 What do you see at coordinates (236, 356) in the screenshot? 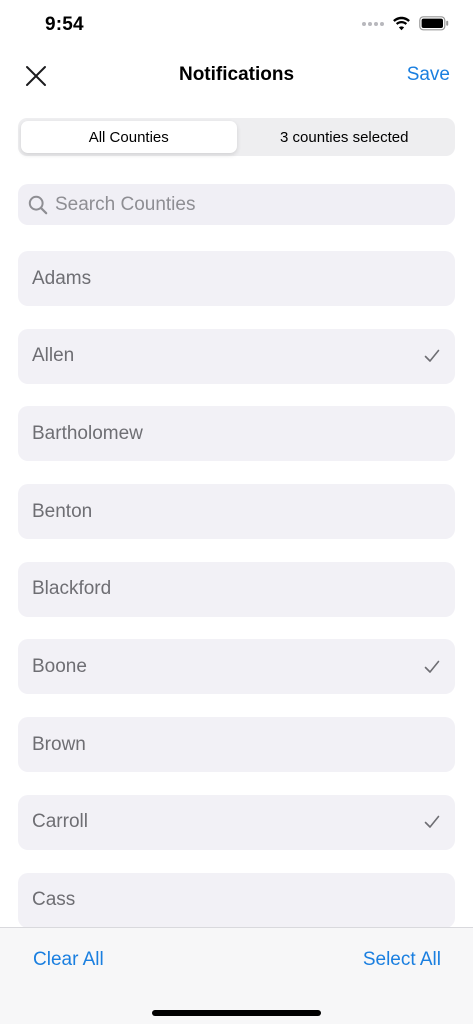
I see `county-row-allen: Allen` at bounding box center [236, 356].